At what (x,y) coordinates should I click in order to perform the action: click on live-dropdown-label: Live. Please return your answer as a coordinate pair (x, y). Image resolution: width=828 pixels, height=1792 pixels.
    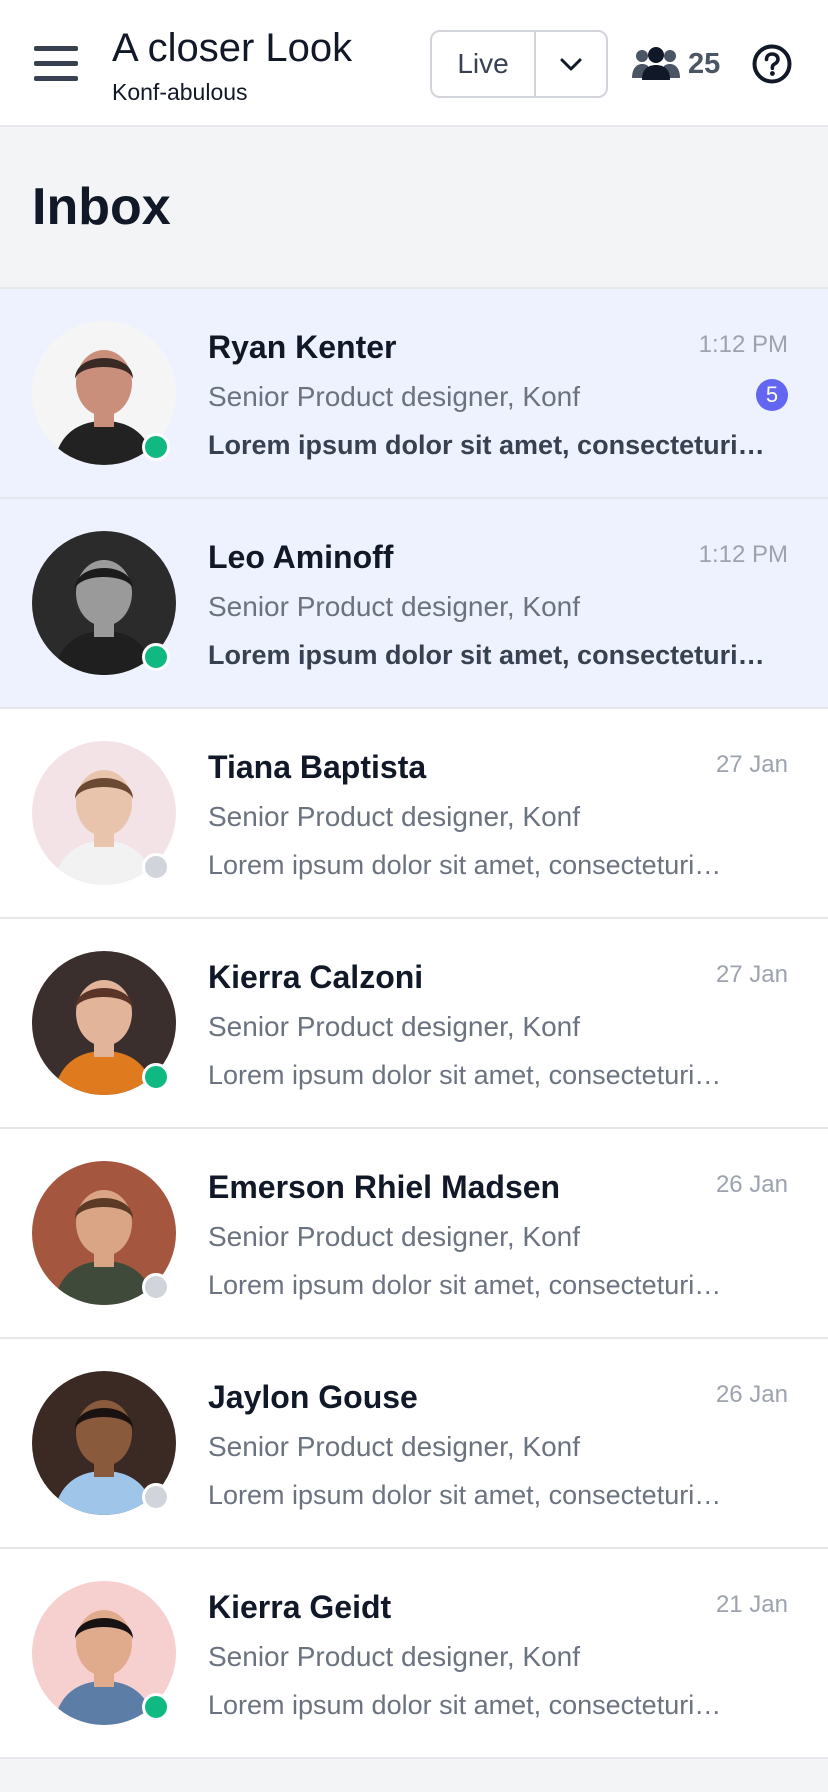
    Looking at the image, I should click on (484, 64).